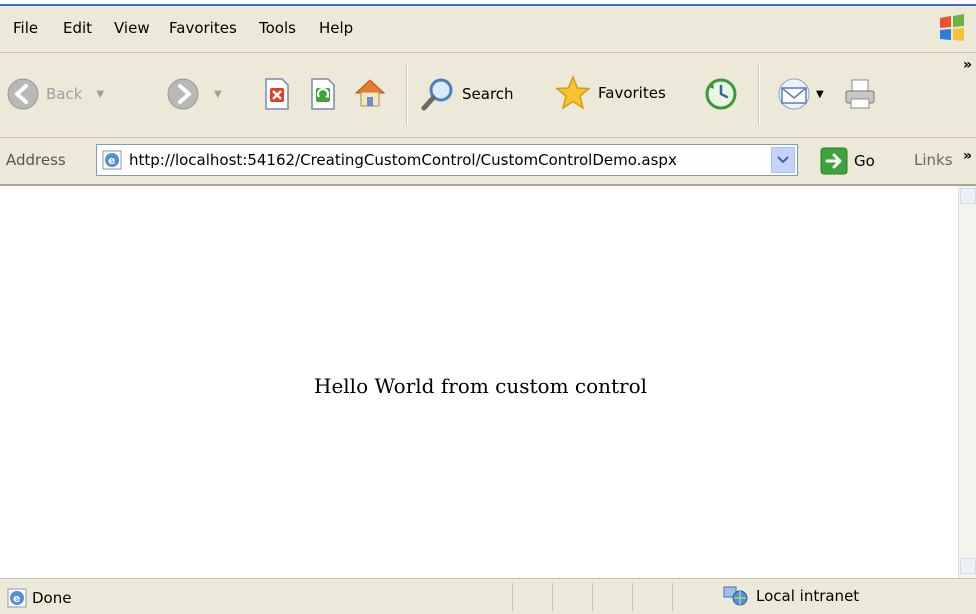  Describe the element at coordinates (23, 94) in the screenshot. I see `back-arrow-icon` at that location.